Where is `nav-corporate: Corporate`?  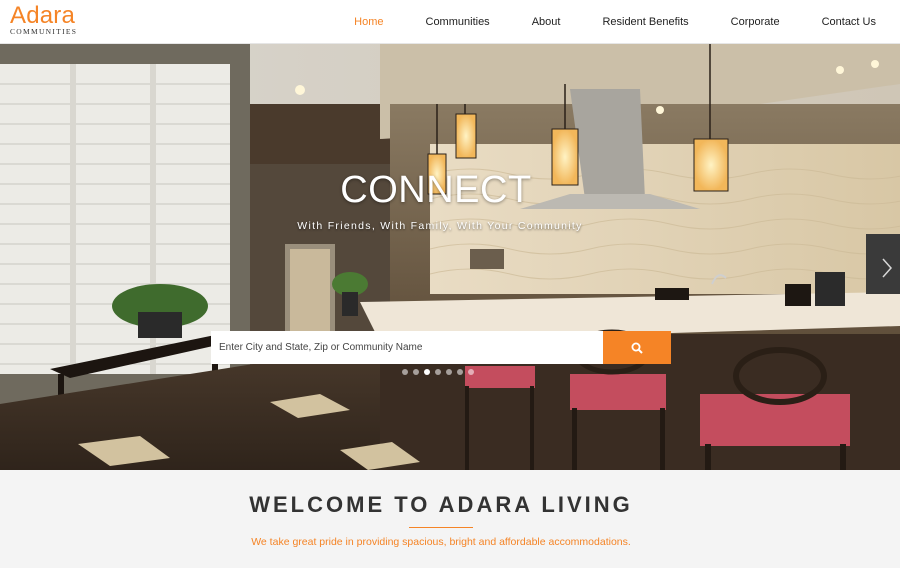
nav-corporate: Corporate is located at coordinates (755, 22).